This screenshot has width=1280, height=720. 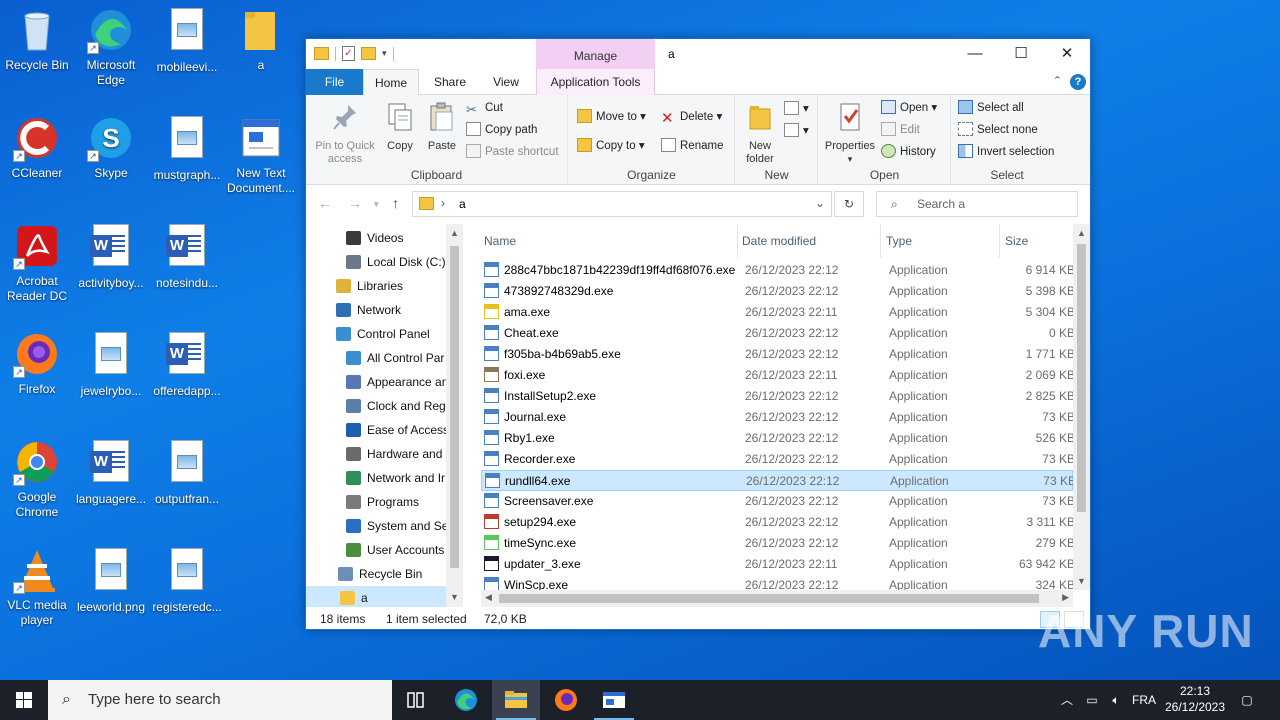 What do you see at coordinates (466, 700) in the screenshot?
I see `taskbar-edge-button` at bounding box center [466, 700].